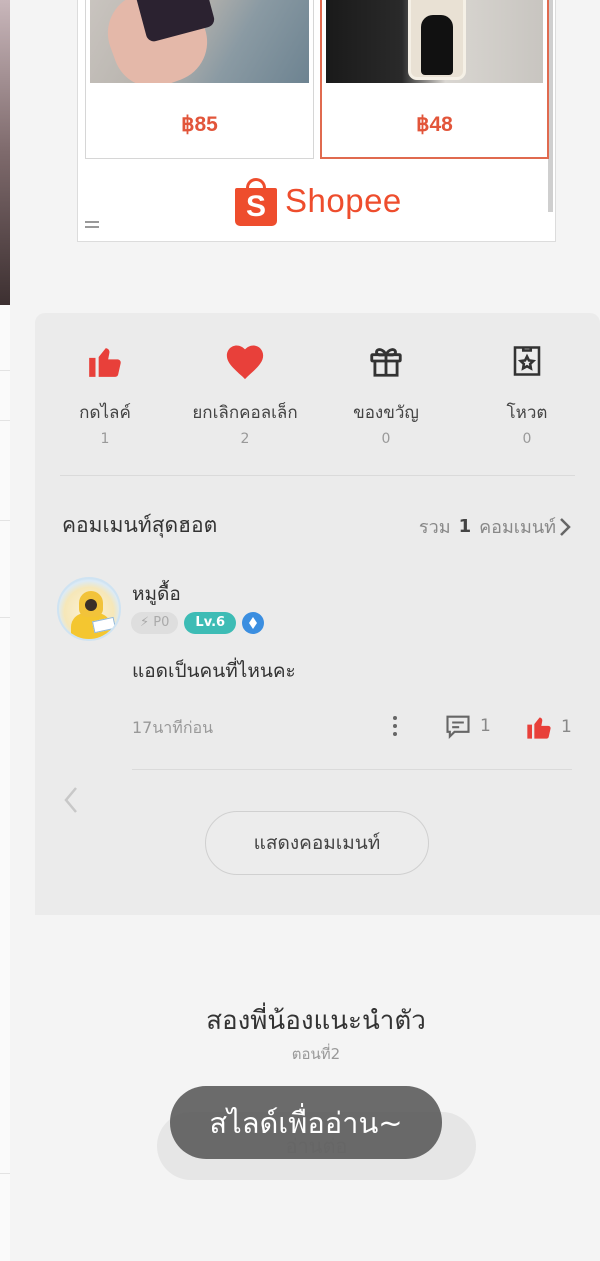  I want to click on show-comments-button: แสดงคอมเมนท์, so click(317, 843).